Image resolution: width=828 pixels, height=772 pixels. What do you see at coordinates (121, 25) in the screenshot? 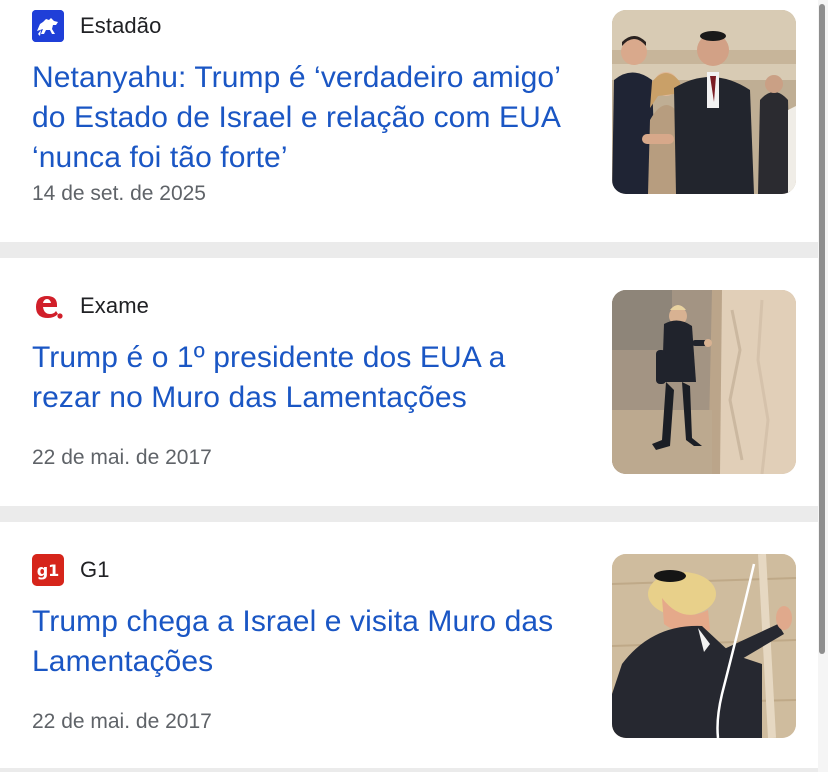
I see `source-name: Estadão` at bounding box center [121, 25].